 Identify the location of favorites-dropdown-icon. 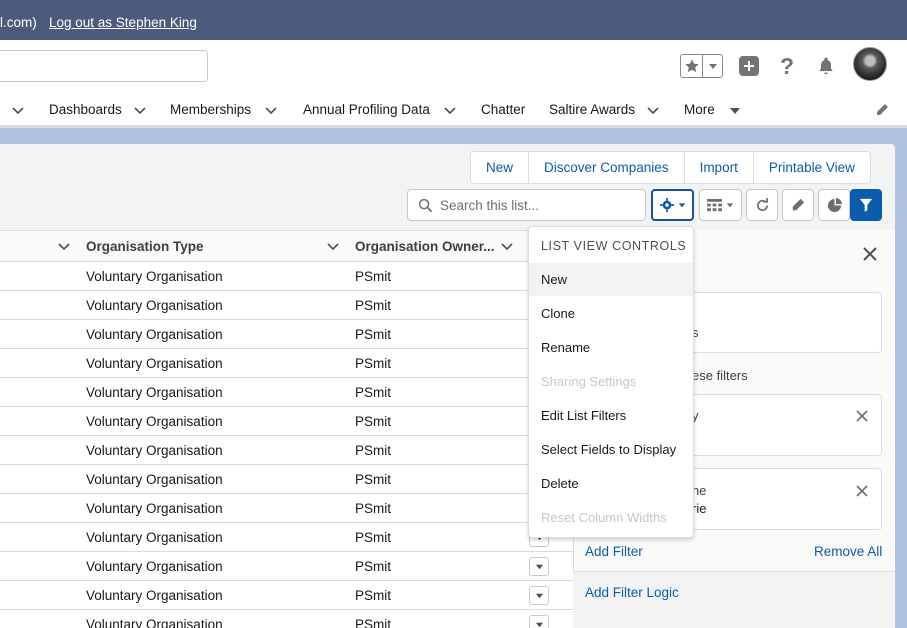
(712, 66).